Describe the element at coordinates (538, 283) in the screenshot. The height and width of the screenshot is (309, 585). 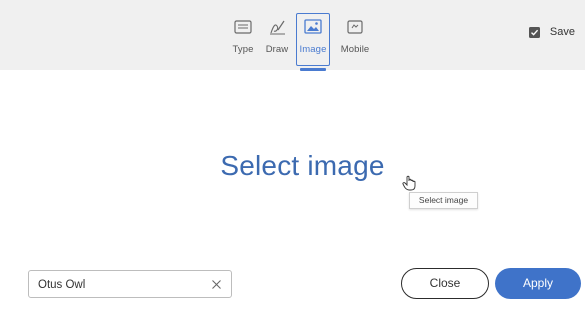
I see `apply-button: Apply` at that location.